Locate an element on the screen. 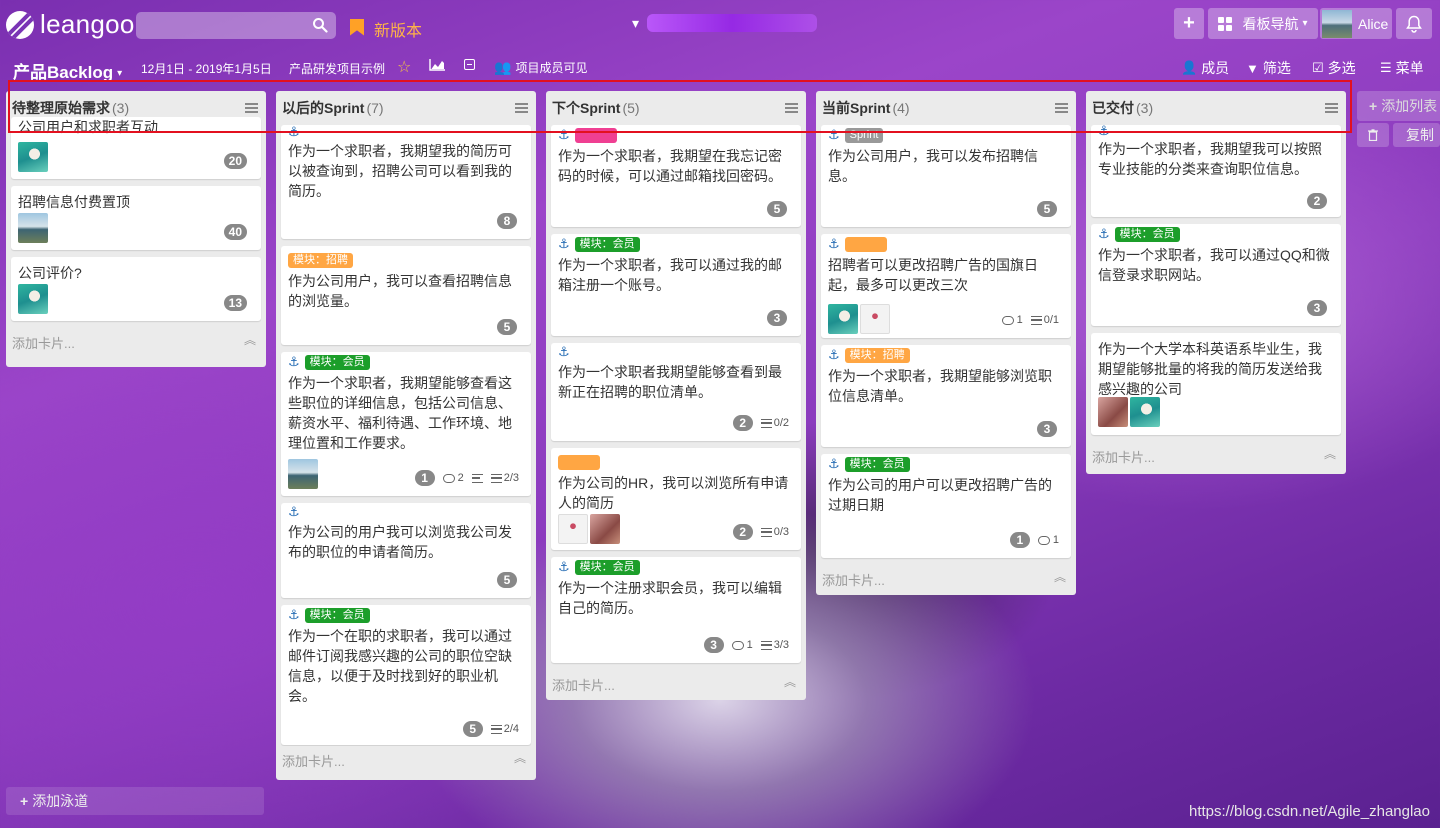 The image size is (1440, 828). add-button: + is located at coordinates (1189, 23).